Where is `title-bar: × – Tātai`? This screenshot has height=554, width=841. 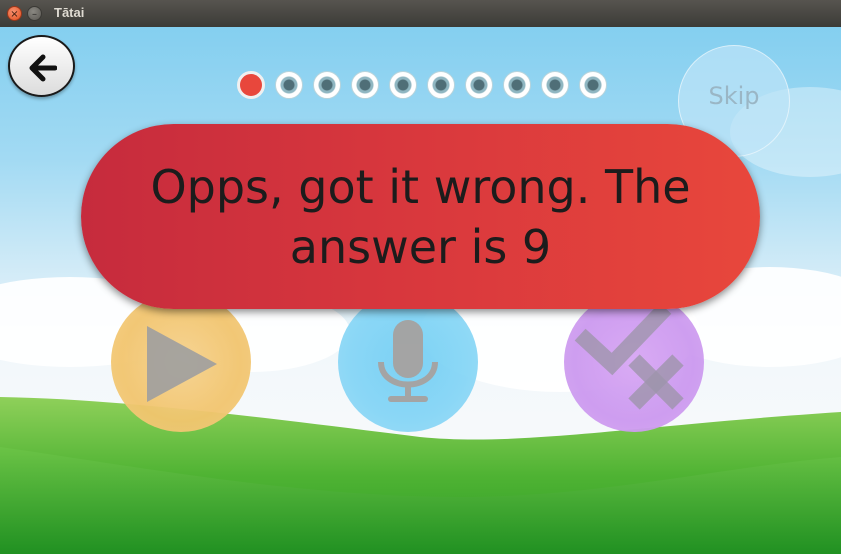
title-bar: × – Tātai is located at coordinates (420, 14).